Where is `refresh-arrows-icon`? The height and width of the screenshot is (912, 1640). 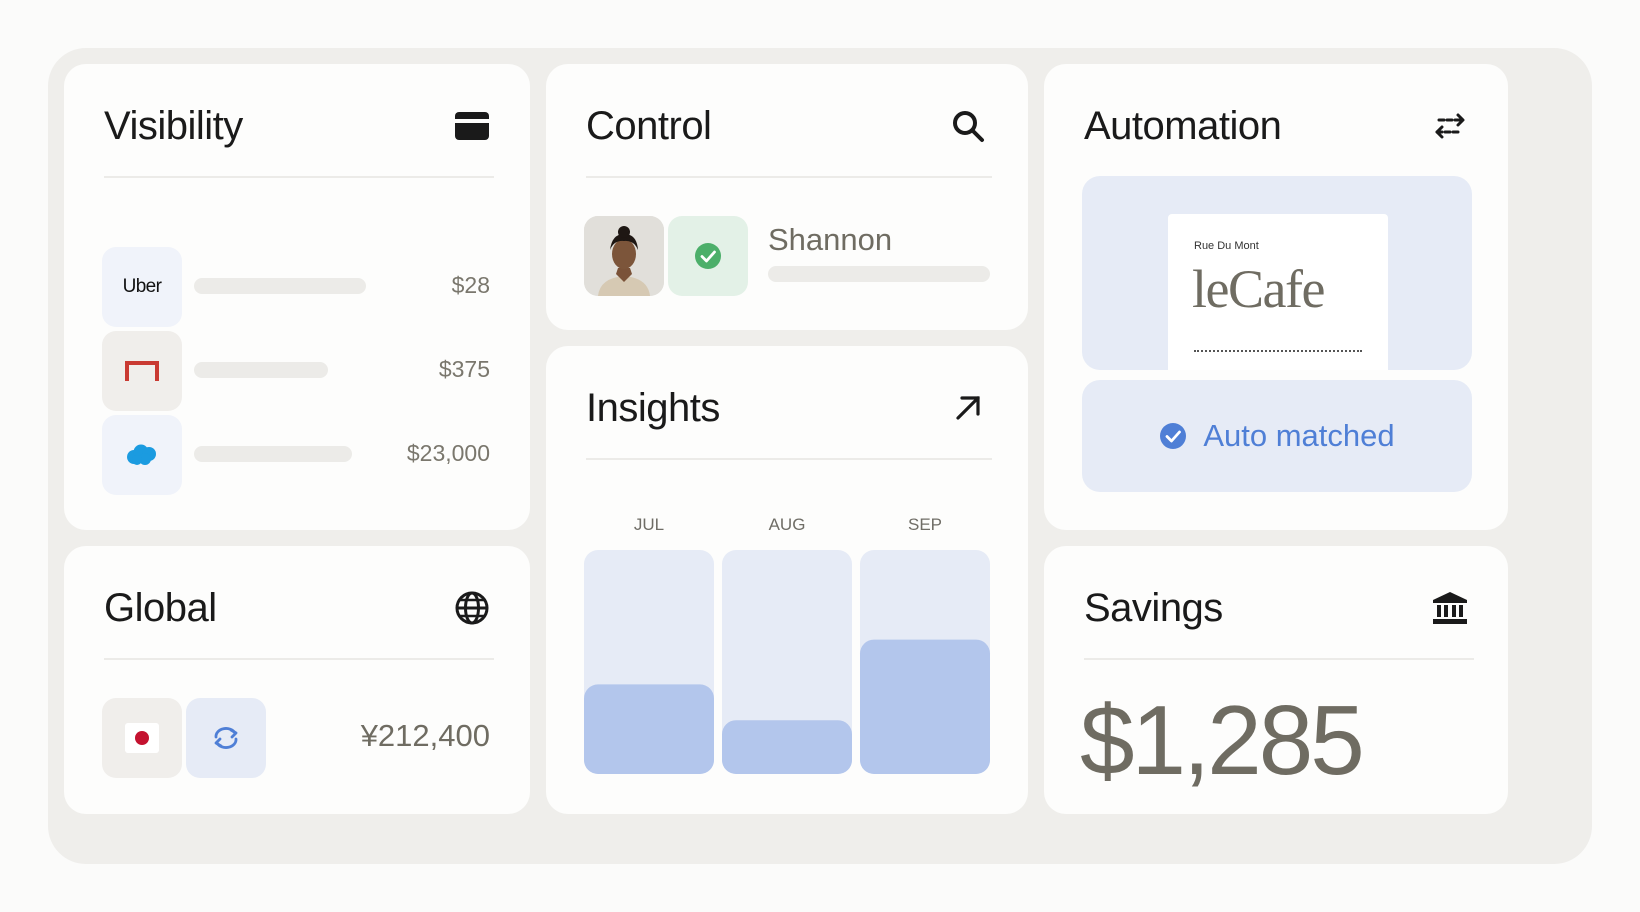 refresh-arrows-icon is located at coordinates (226, 738).